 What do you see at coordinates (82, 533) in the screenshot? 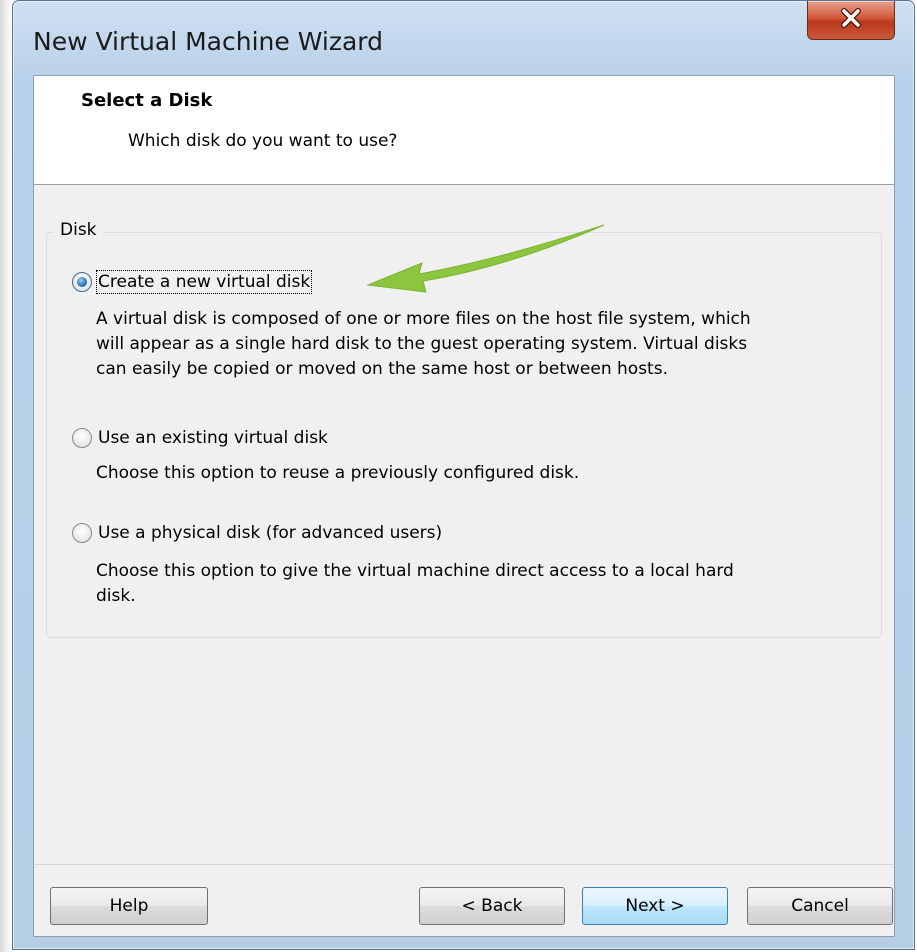
I see `radio-use-physical-disk` at bounding box center [82, 533].